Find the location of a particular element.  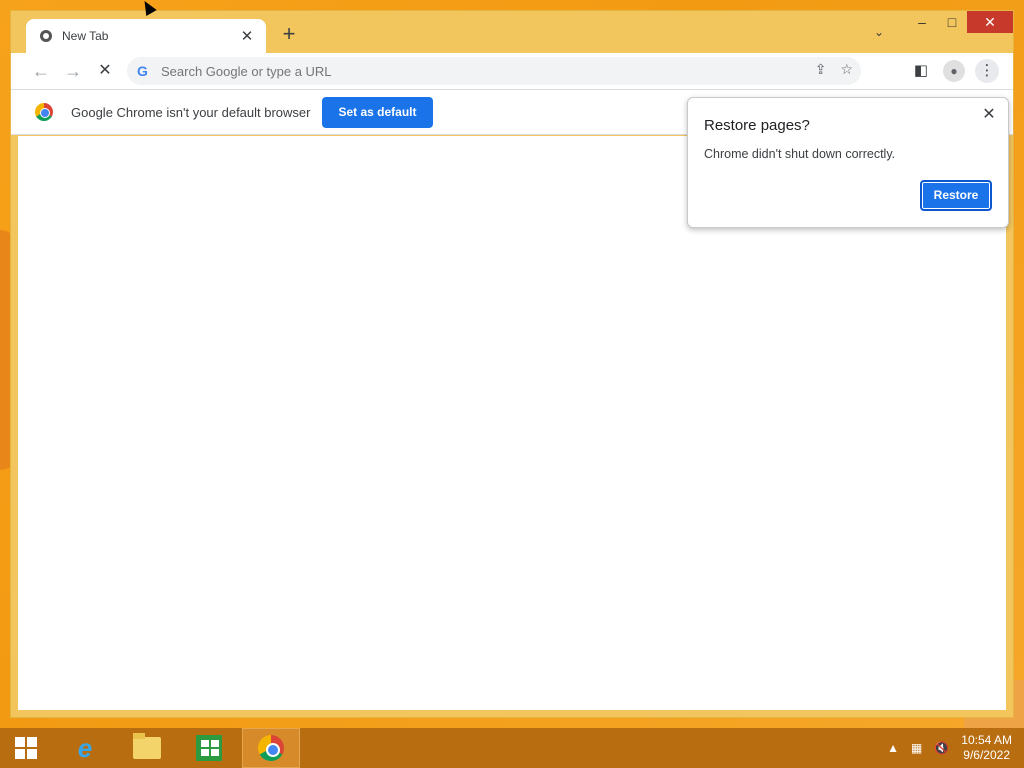

tab-title: New Tab is located at coordinates (85, 36).